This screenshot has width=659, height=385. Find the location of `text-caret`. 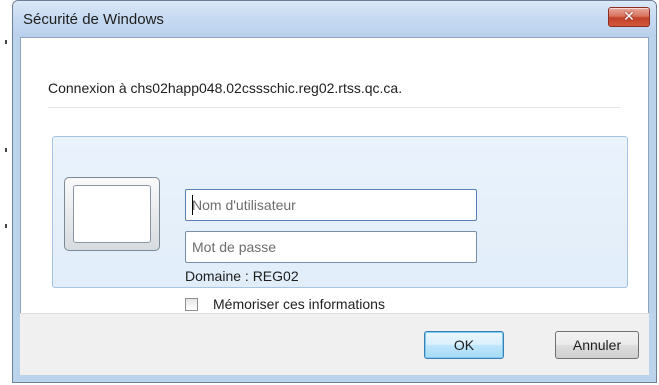

text-caret is located at coordinates (192, 205).